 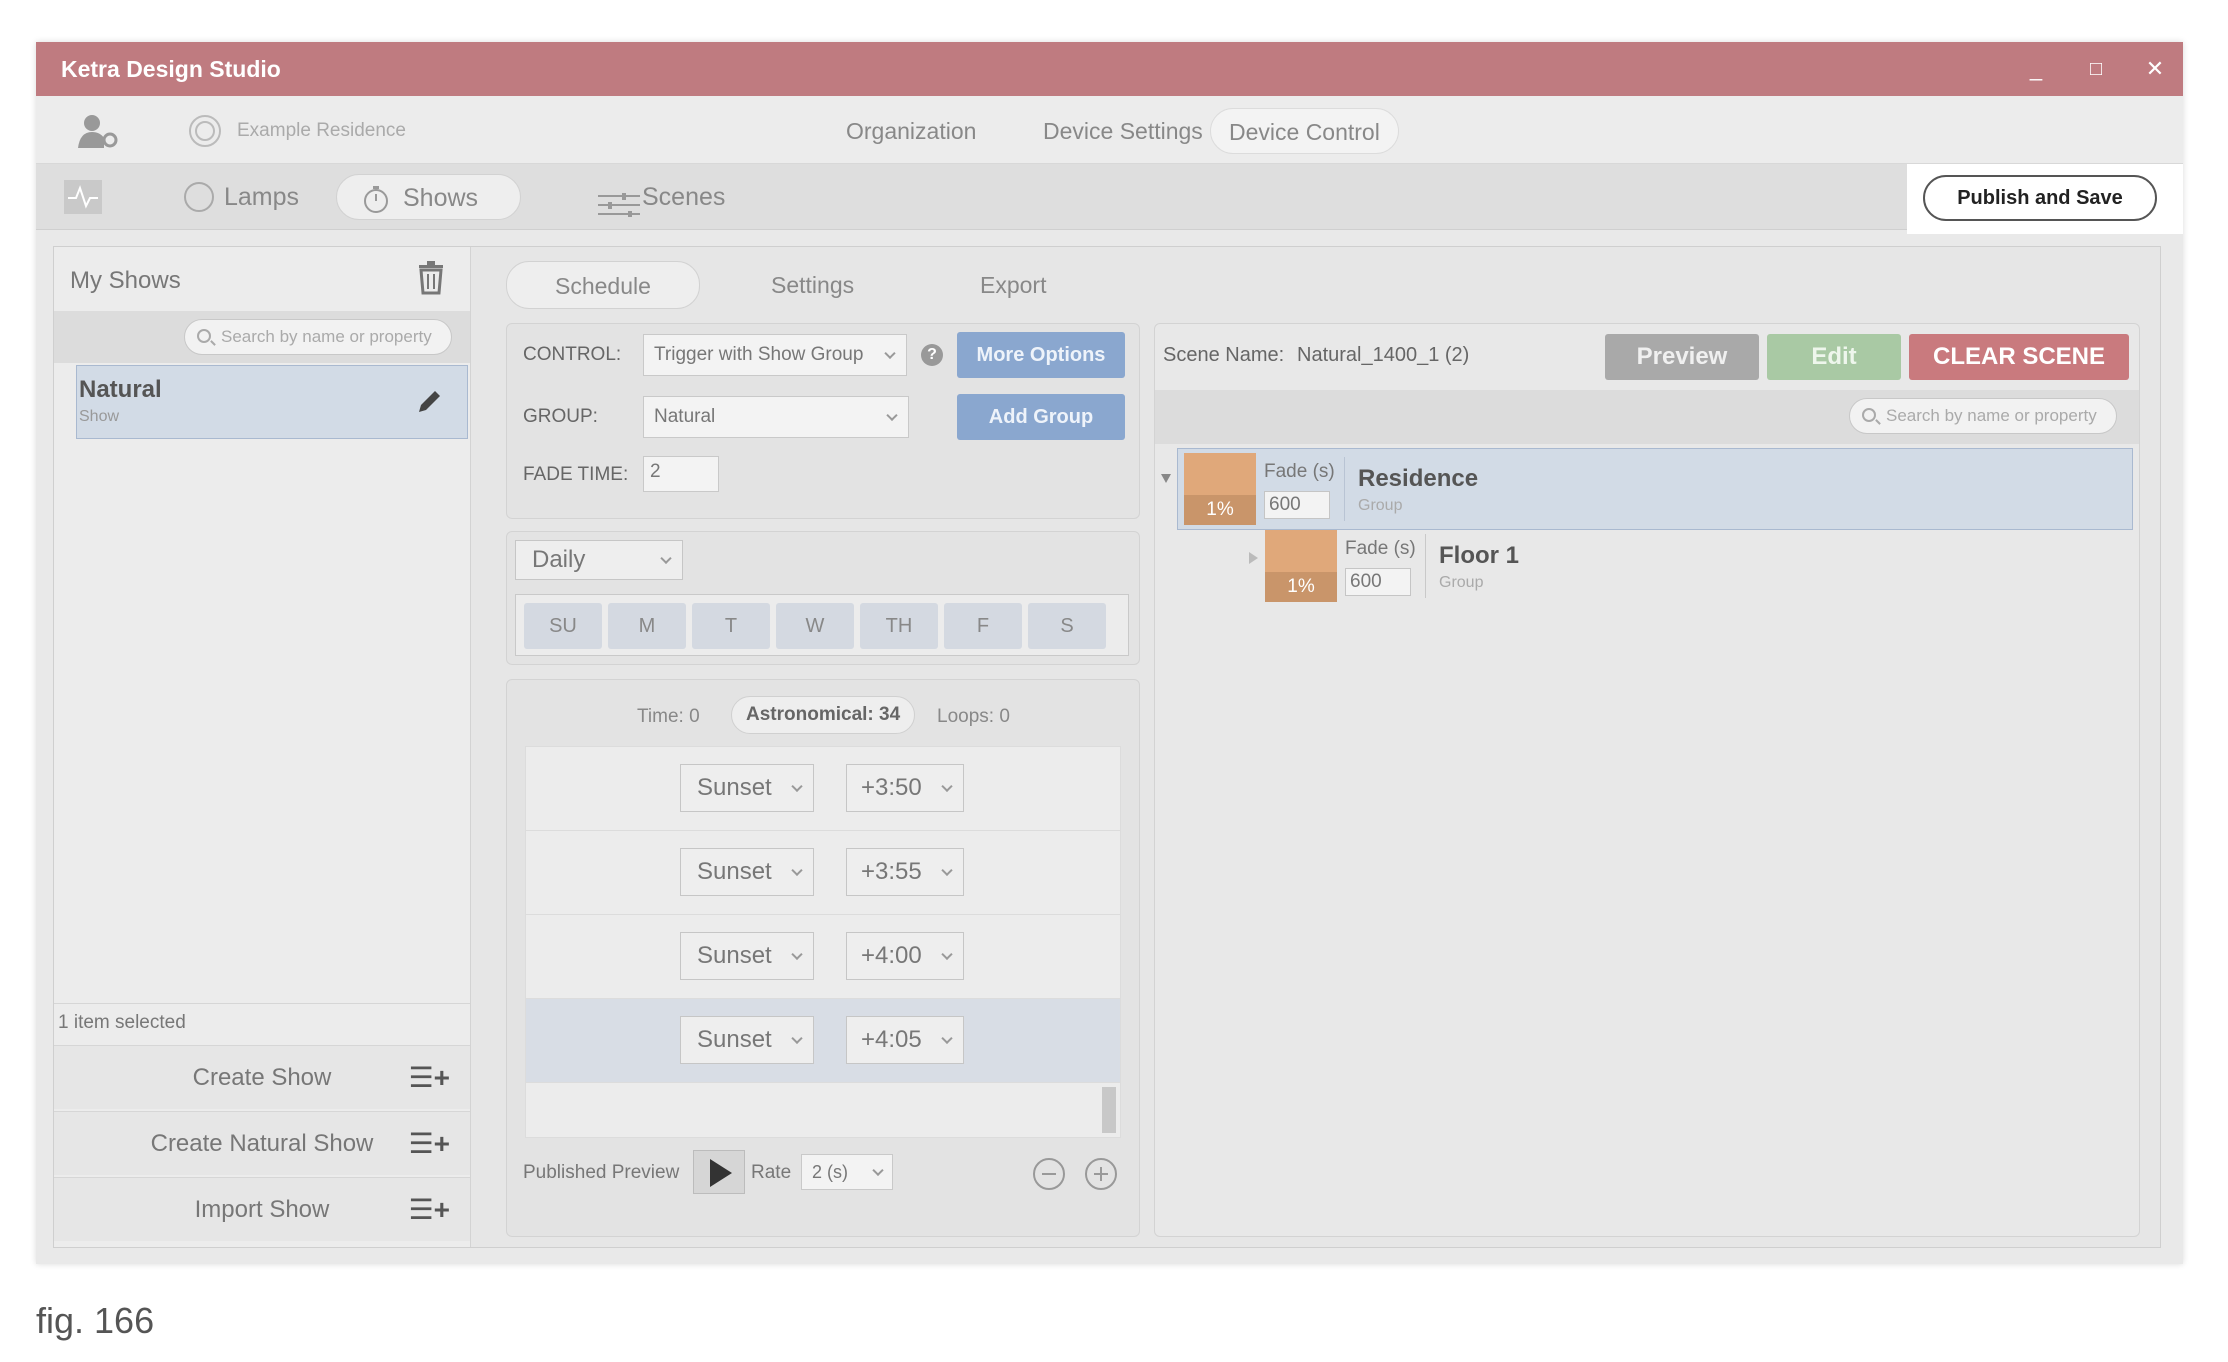 I want to click on figure-caption: fig. 166, so click(x=95, y=1320).